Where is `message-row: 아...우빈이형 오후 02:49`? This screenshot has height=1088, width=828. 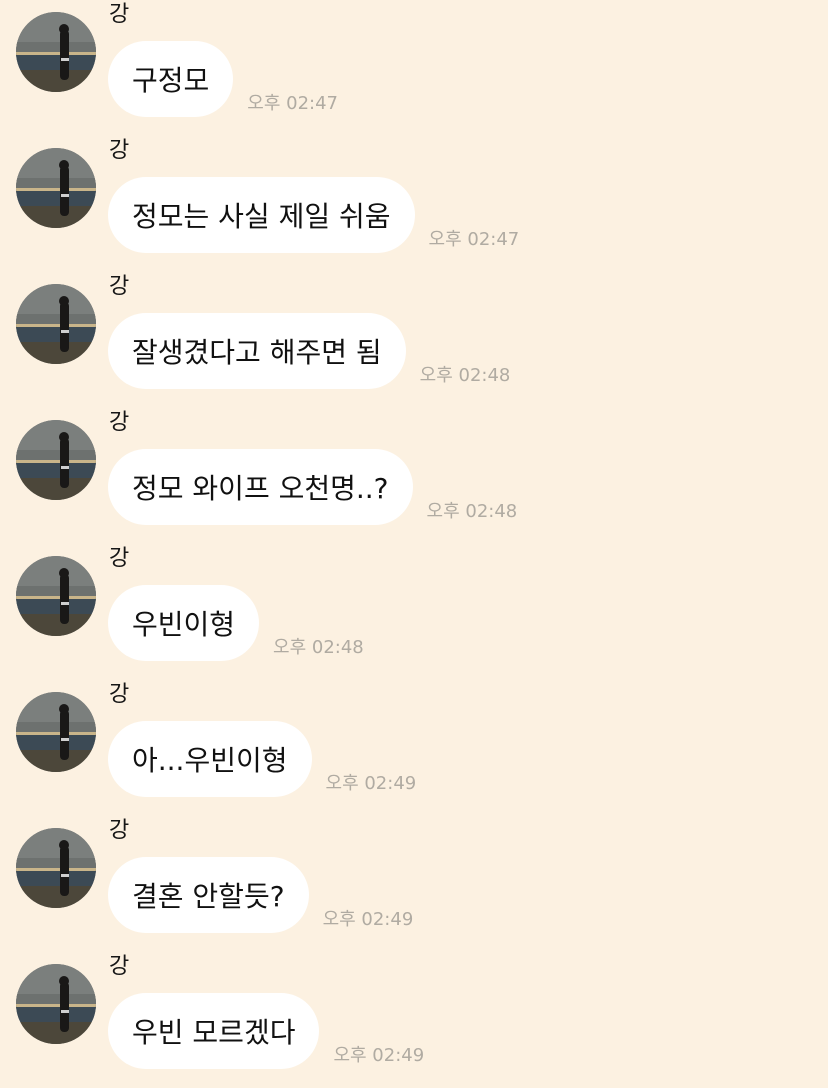 message-row: 아...우빈이형 오후 02:49 is located at coordinates (262, 759).